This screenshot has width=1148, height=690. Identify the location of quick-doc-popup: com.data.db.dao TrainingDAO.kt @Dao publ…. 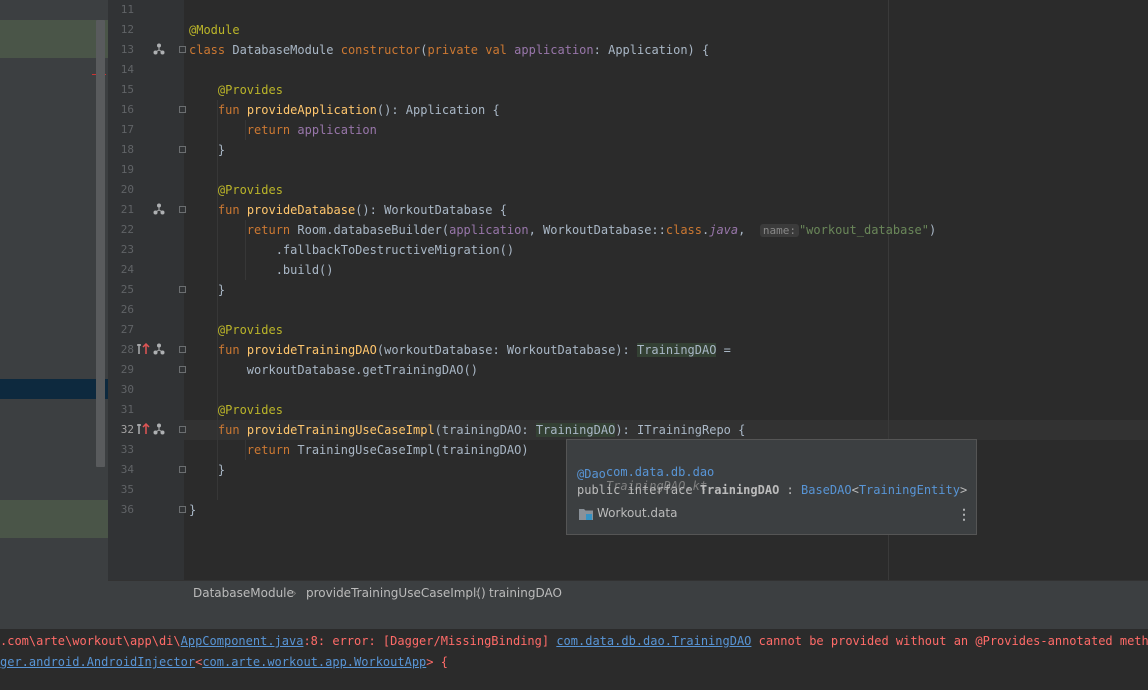
(771, 487).